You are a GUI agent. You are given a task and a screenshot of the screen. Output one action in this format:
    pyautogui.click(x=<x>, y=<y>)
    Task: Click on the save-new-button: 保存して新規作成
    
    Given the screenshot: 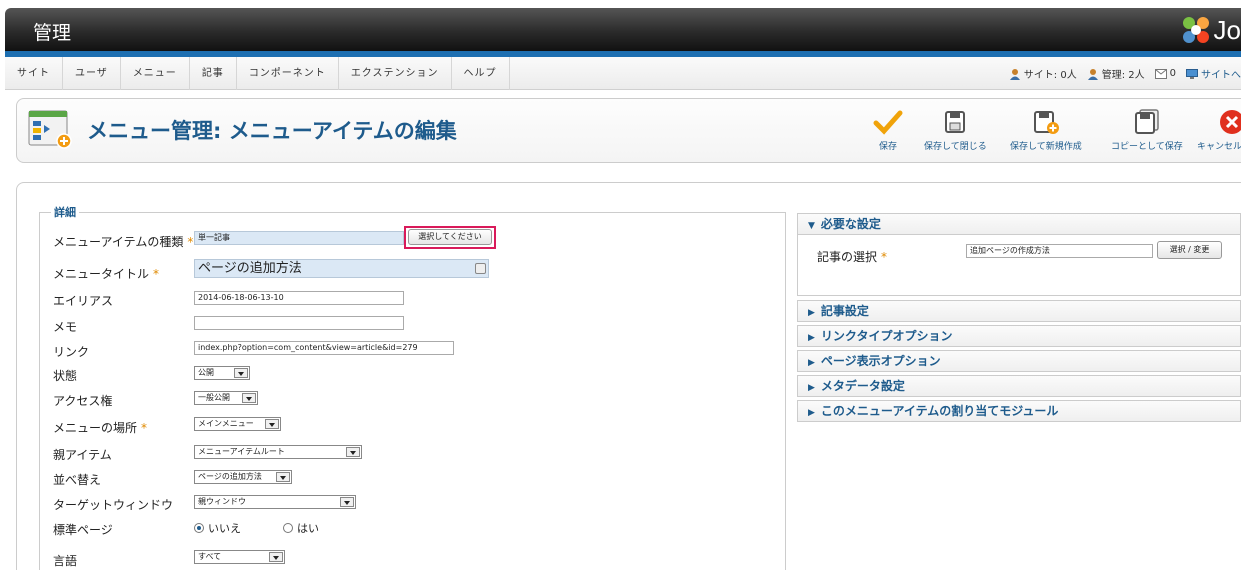 What is the action you would take?
    pyautogui.click(x=1046, y=130)
    